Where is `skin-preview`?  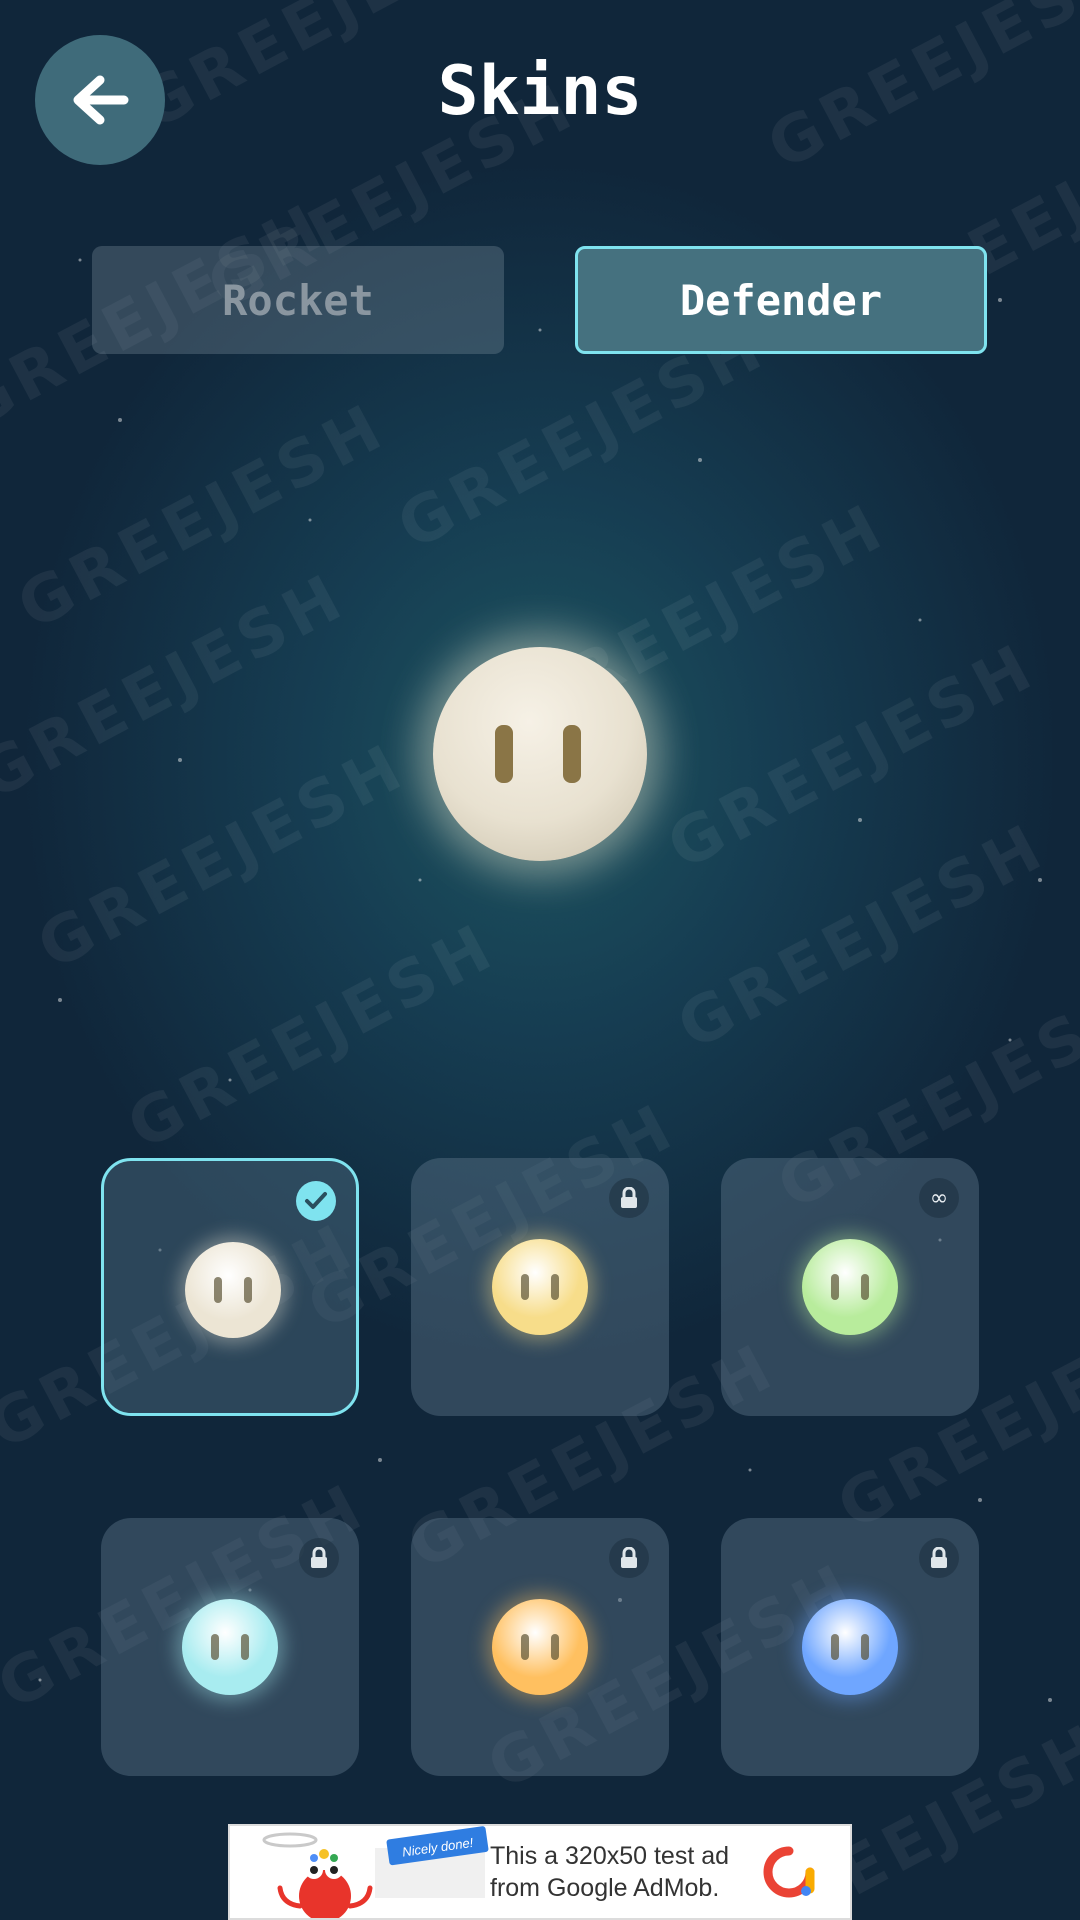
skin-preview is located at coordinates (540, 754).